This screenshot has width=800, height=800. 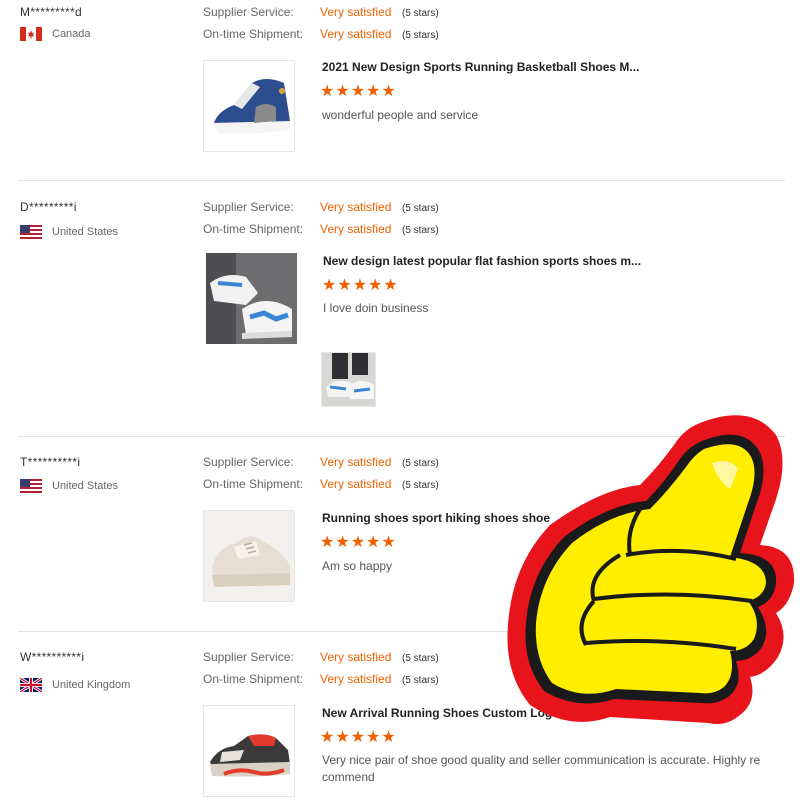 What do you see at coordinates (376, 308) in the screenshot?
I see `review-comment: I love doin business` at bounding box center [376, 308].